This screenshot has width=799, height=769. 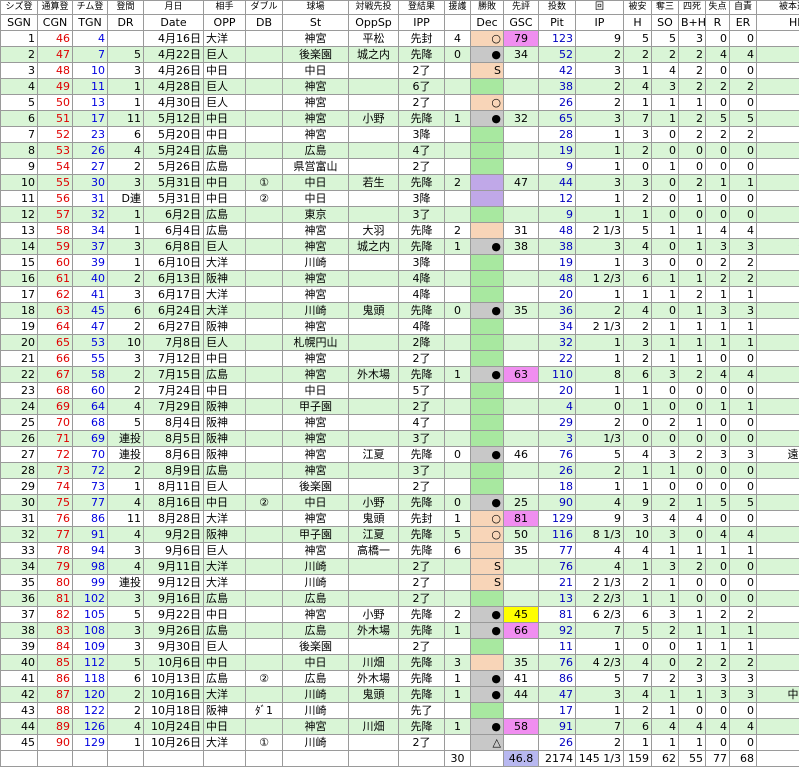 I want to click on table-cell: 61, so click(x=55, y=278).